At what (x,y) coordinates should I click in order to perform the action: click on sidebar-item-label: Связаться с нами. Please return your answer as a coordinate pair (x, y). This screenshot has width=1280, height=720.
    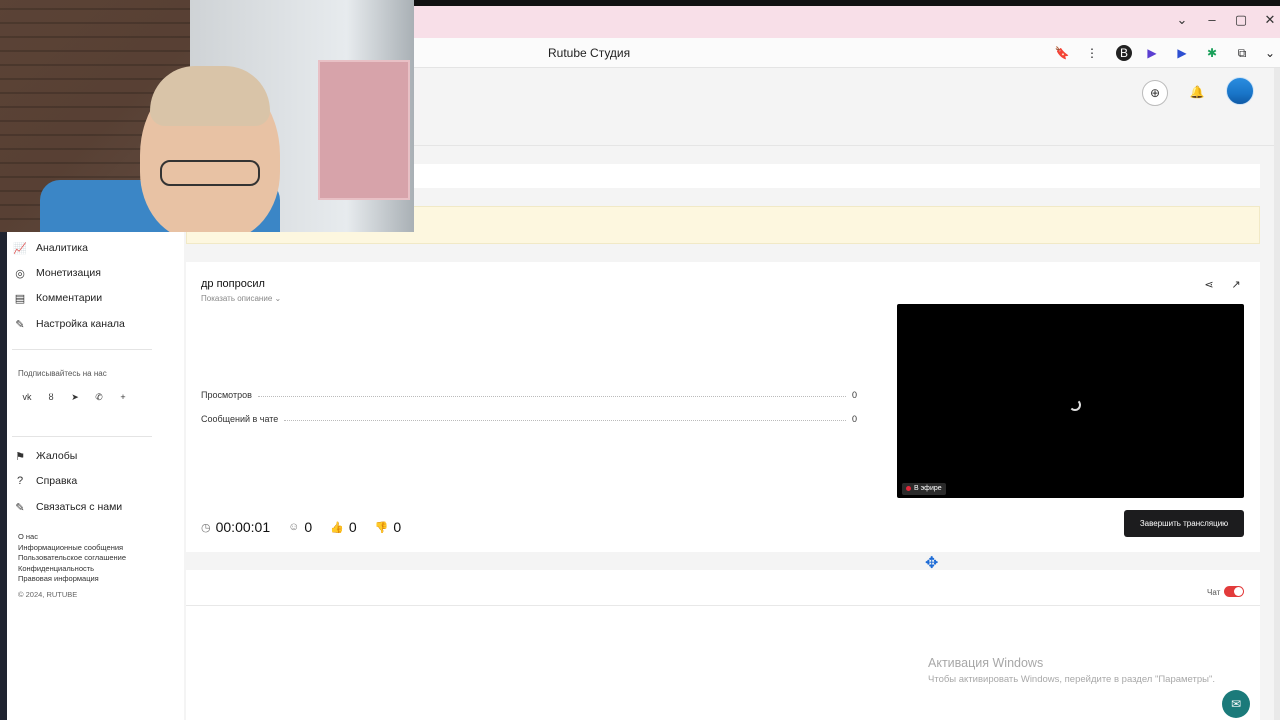
    Looking at the image, I should click on (79, 507).